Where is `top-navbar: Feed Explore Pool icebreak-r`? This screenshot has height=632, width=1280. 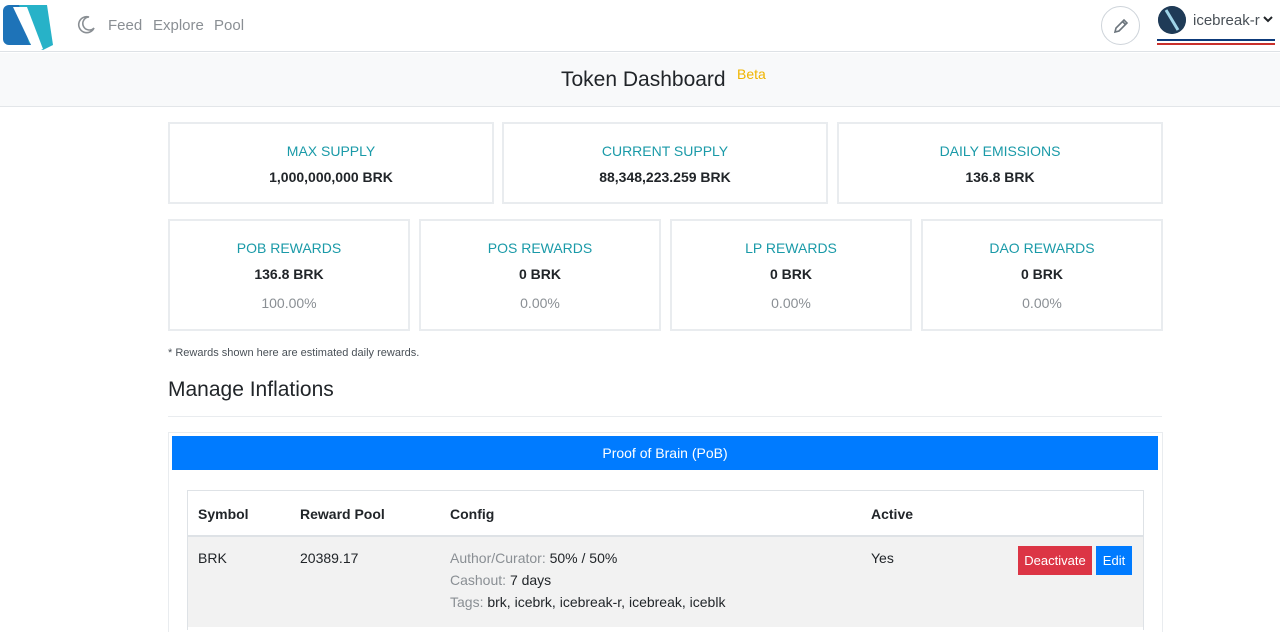
top-navbar: Feed Explore Pool icebreak-r is located at coordinates (640, 26).